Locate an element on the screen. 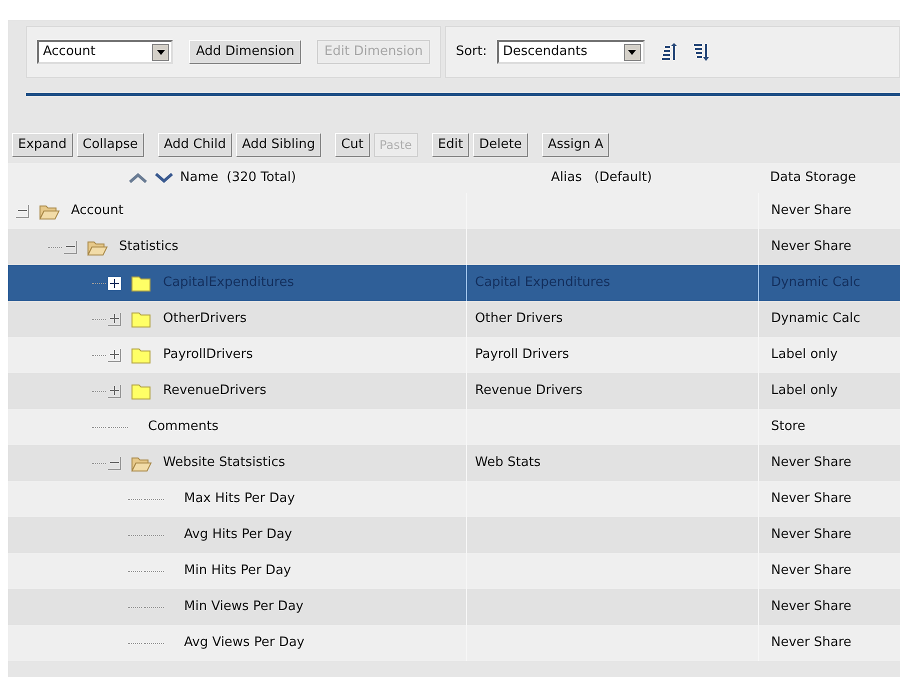  tree-row: Avg Hits Per Day Never Share is located at coordinates (454, 535).